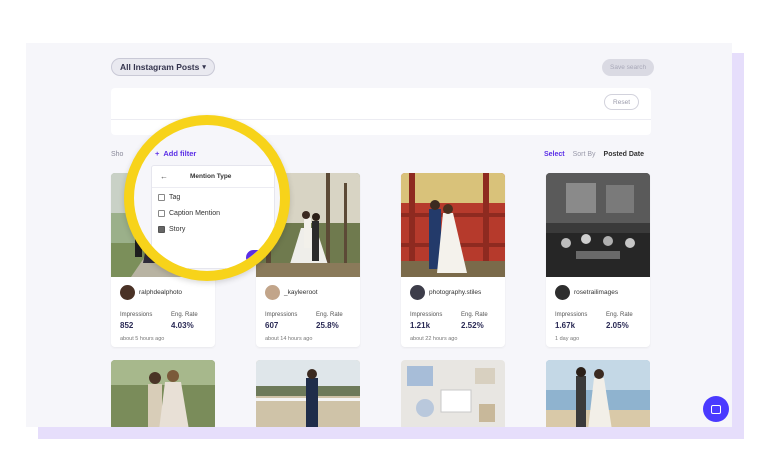  What do you see at coordinates (617, 325) in the screenshot?
I see `eng-rate-value: 2.05%` at bounding box center [617, 325].